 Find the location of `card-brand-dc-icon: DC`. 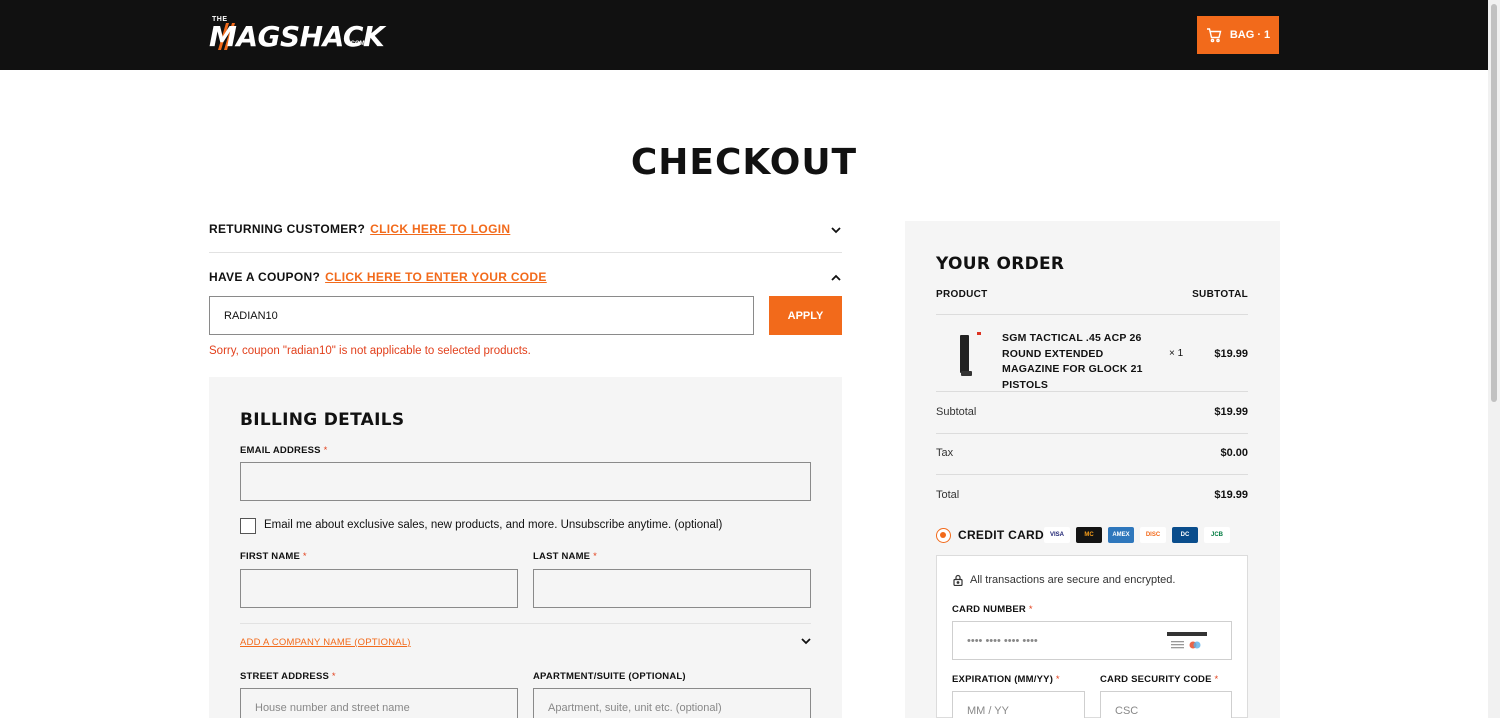

card-brand-dc-icon: DC is located at coordinates (1185, 535).